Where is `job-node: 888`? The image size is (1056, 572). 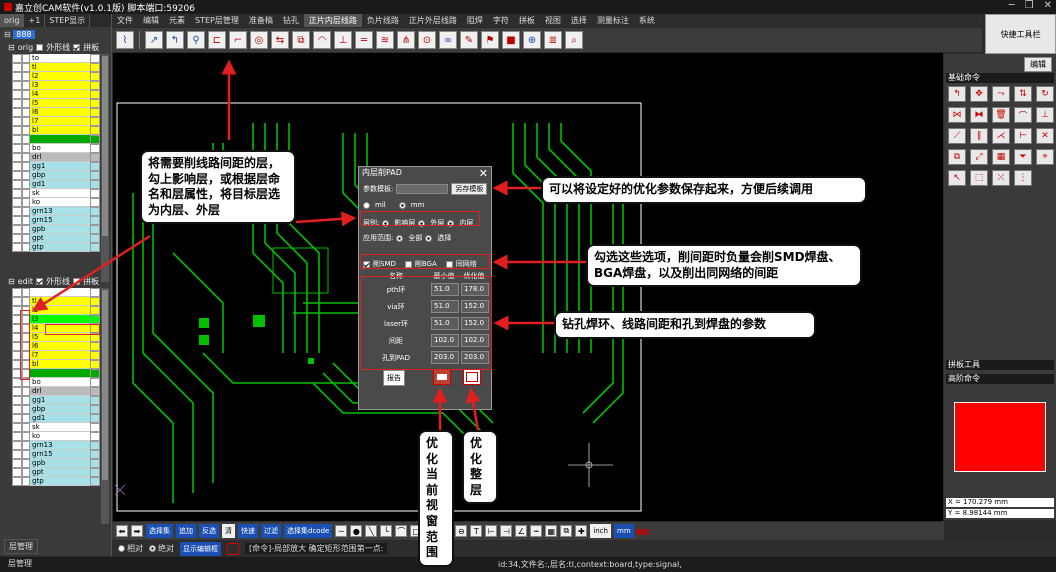 job-node: 888 is located at coordinates (24, 34).